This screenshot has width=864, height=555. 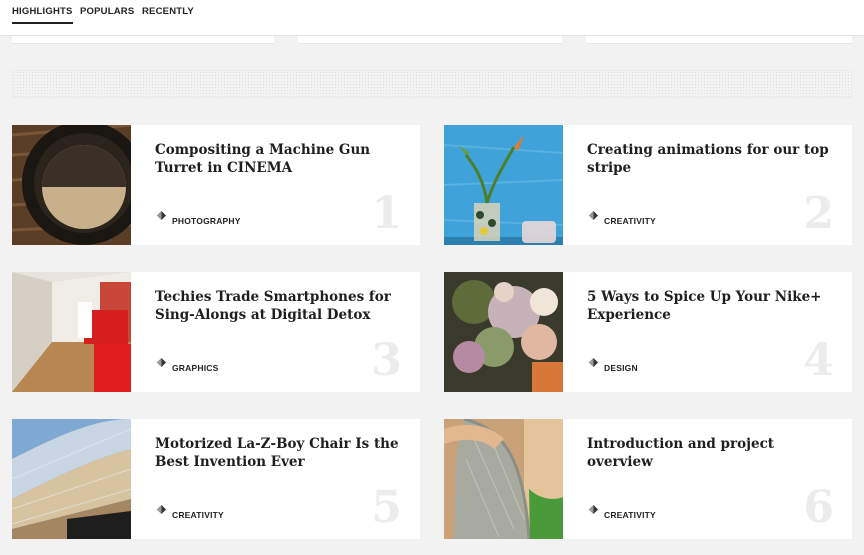 I want to click on post-rank-number: 6, so click(x=818, y=507).